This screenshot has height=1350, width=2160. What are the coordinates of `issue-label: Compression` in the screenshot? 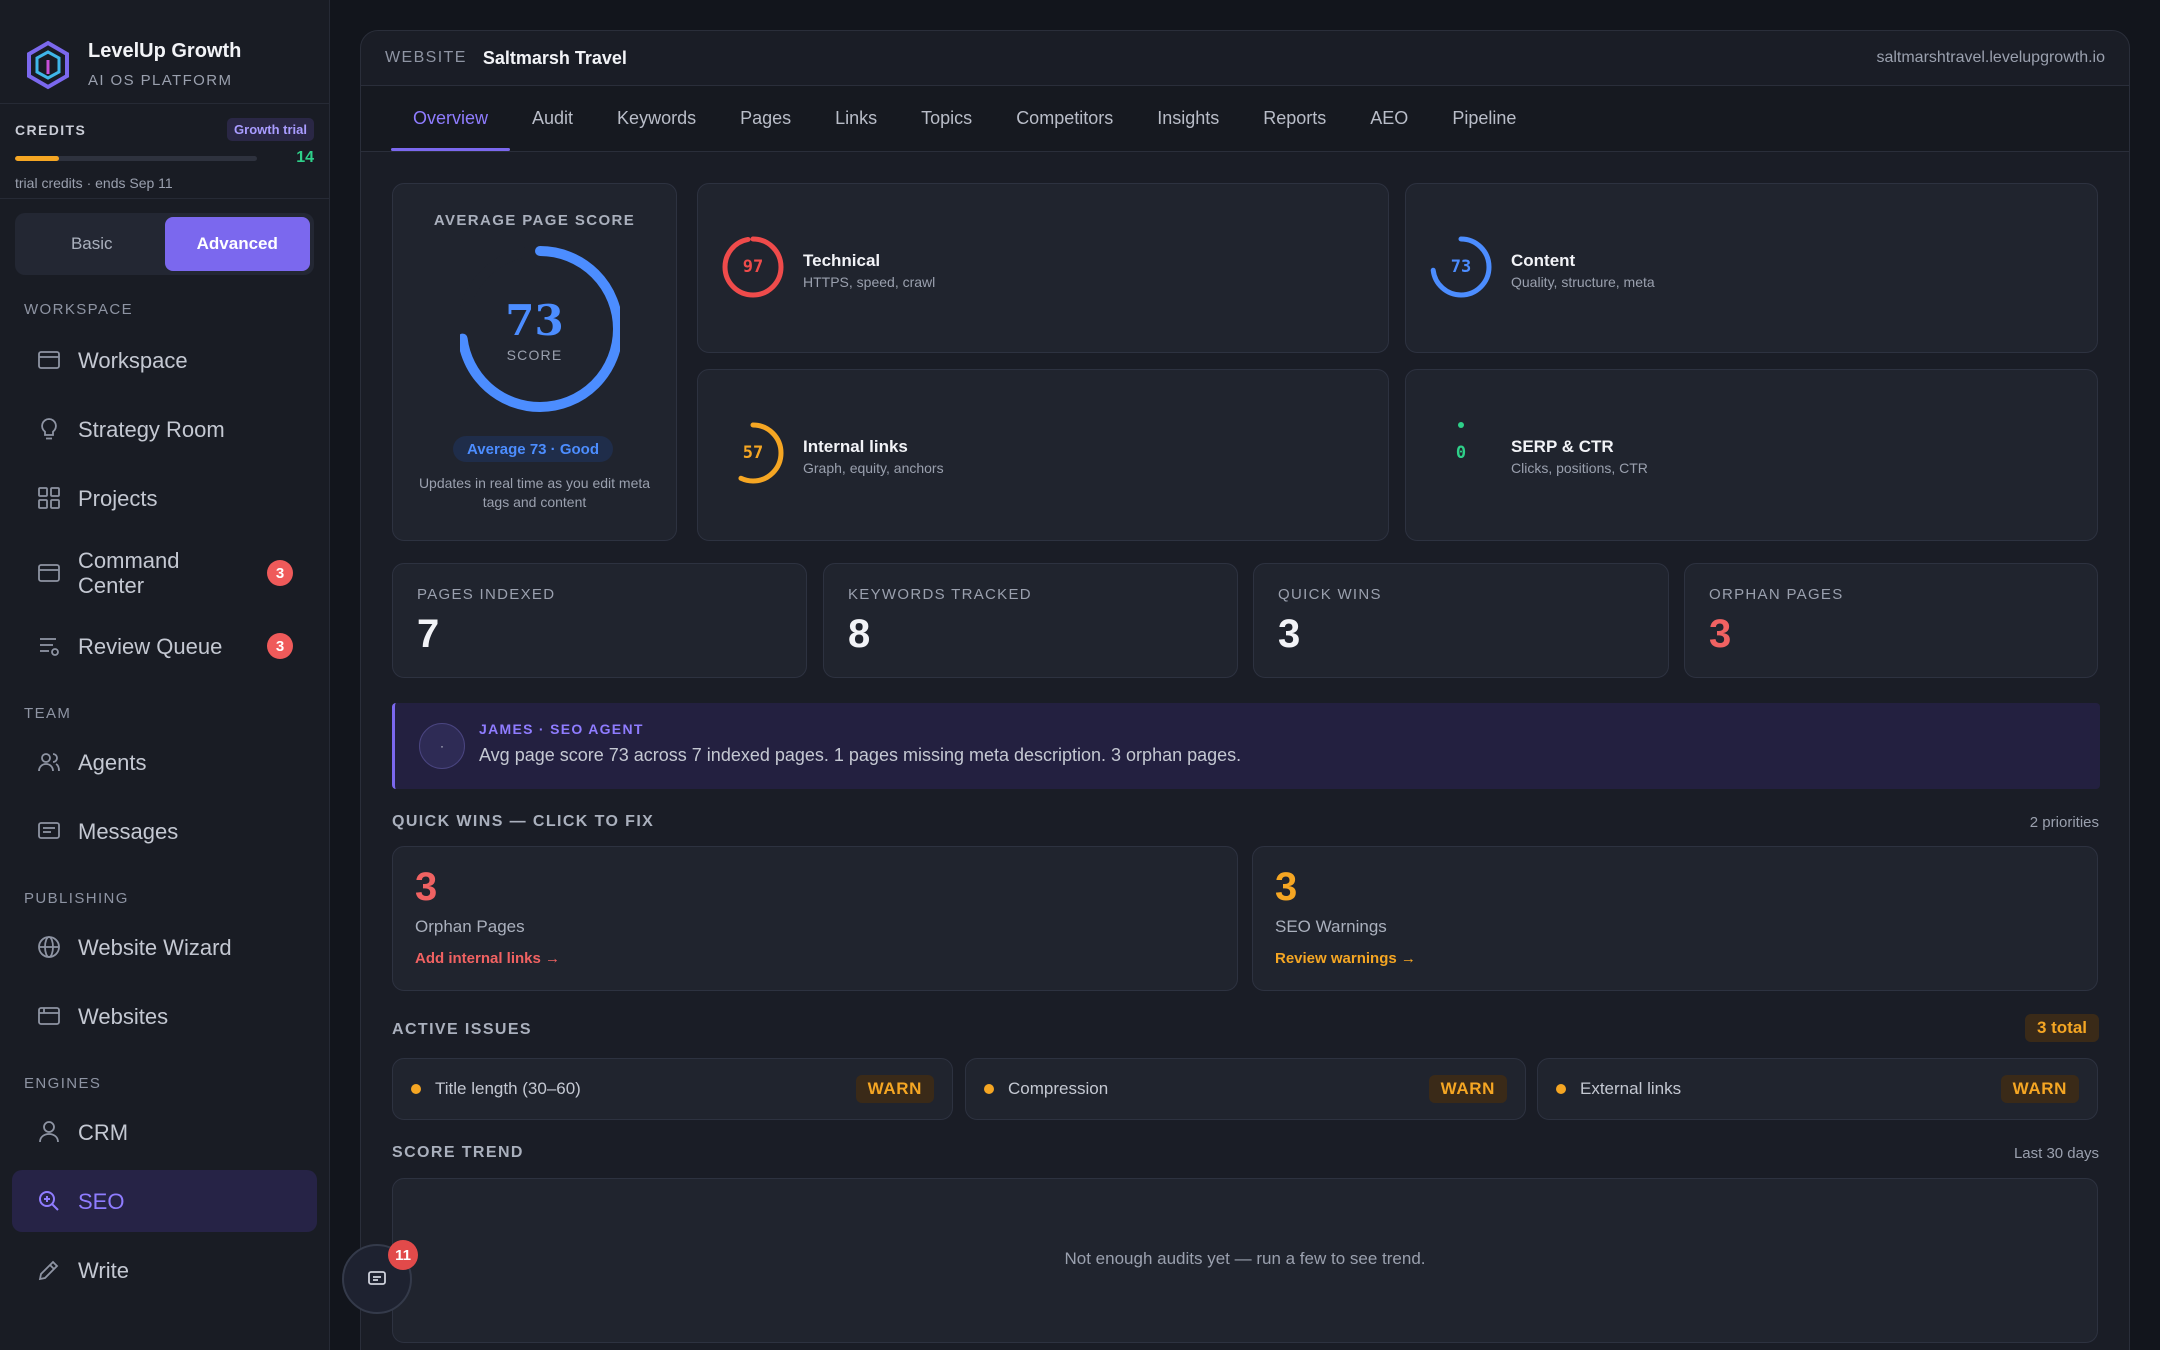 It's located at (1058, 1088).